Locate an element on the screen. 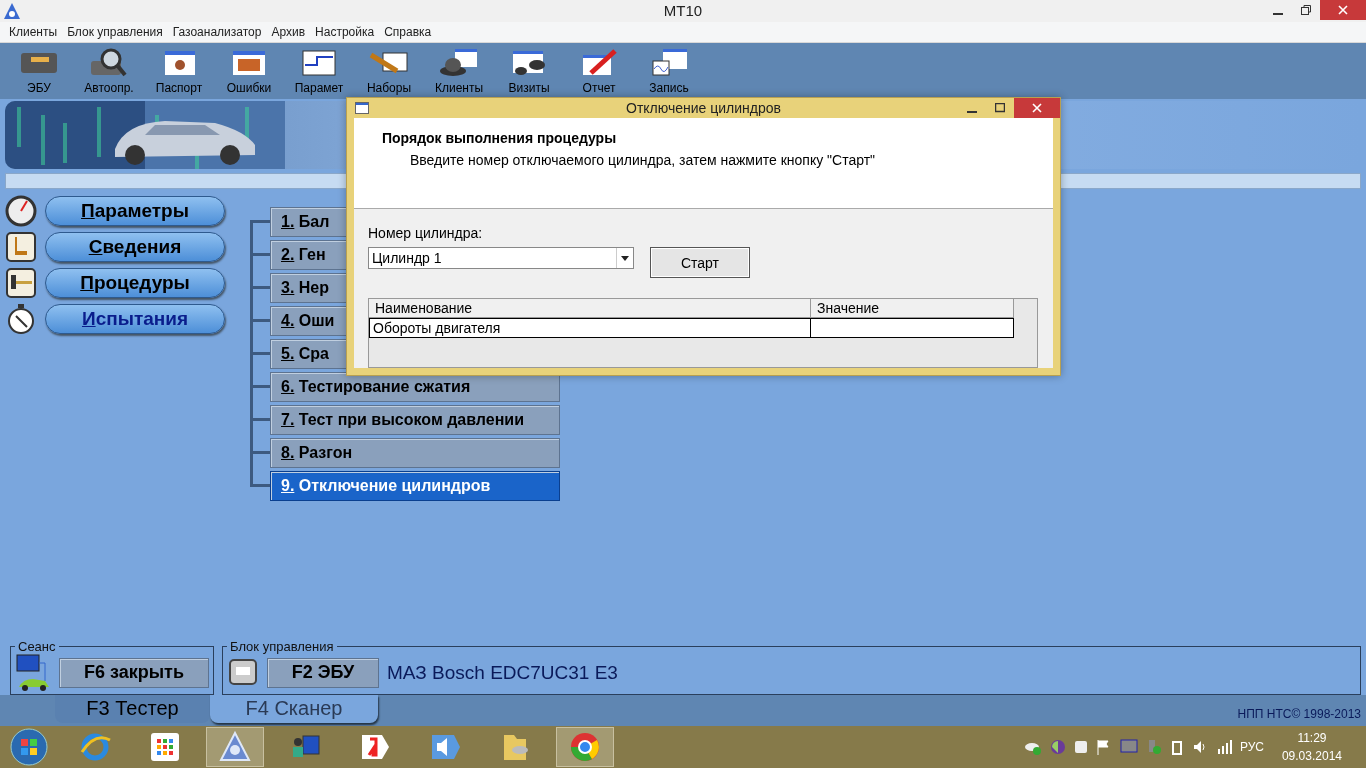 The height and width of the screenshot is (768, 1366). column-header: Наименование is located at coordinates (590, 308).